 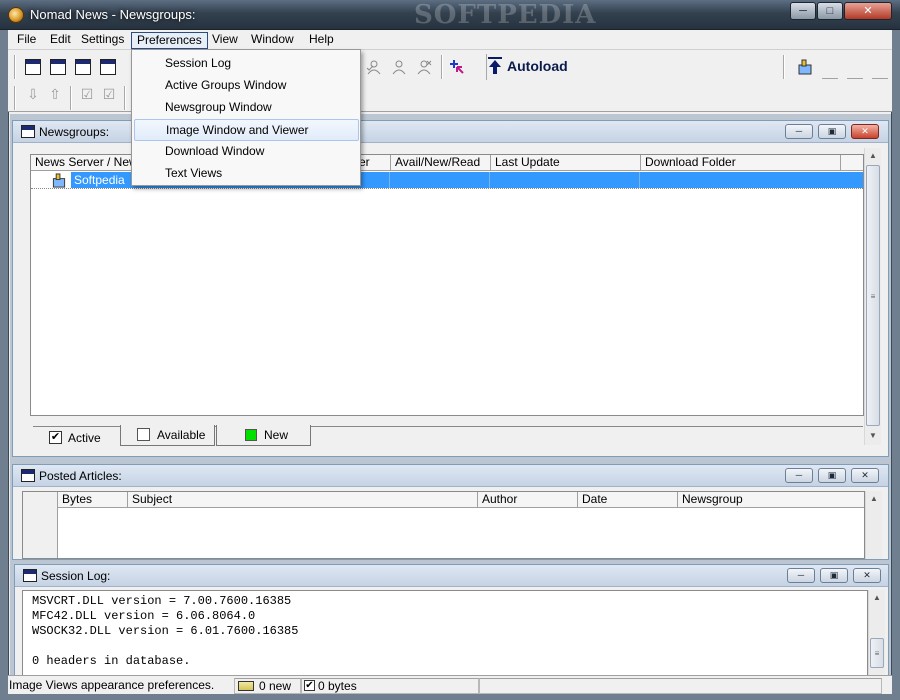 I want to click on user-button, so click(x=399, y=67).